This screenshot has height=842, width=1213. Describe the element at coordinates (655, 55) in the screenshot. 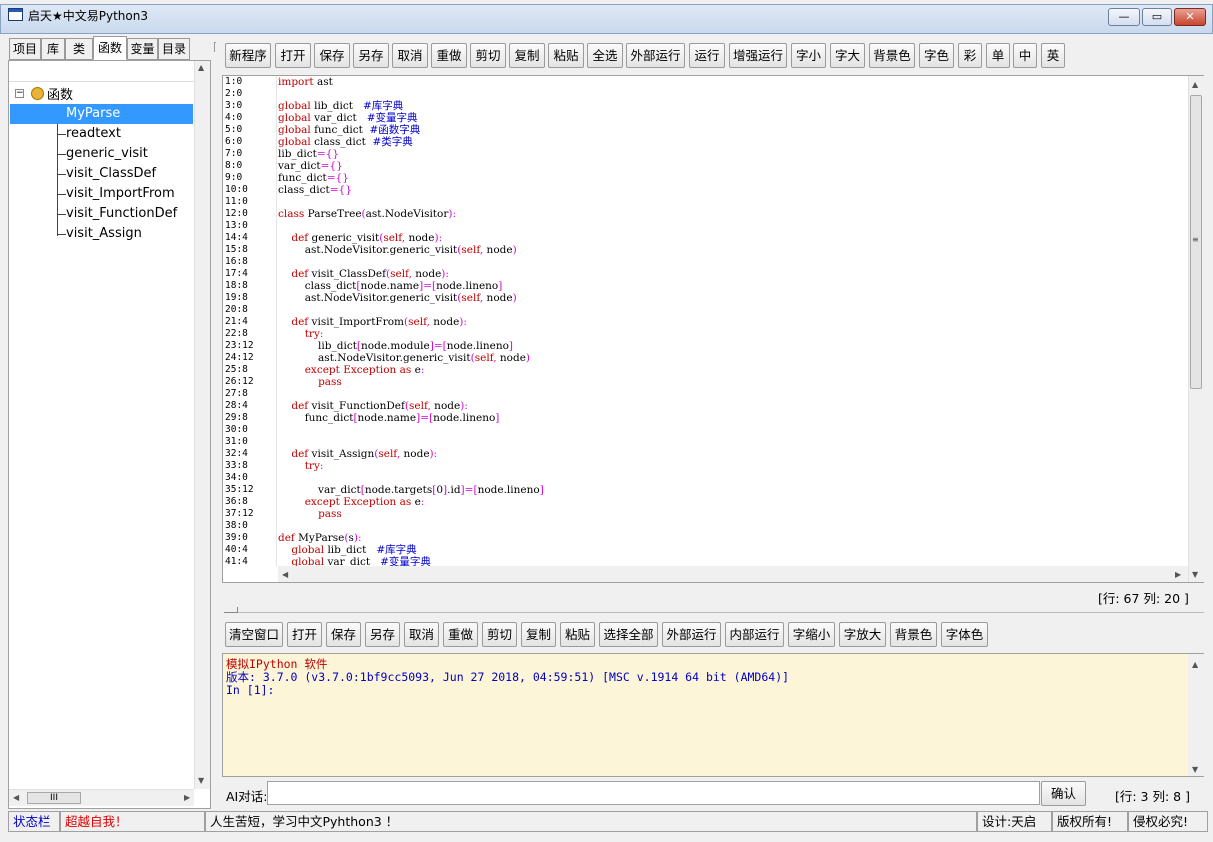

I see `external-run-button: 外部运行` at that location.